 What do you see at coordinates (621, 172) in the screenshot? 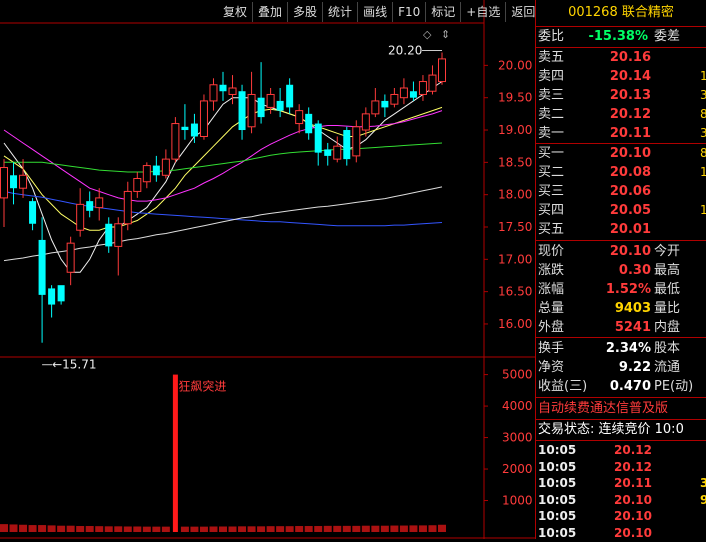
I see `bid-row: 买二 20.08 1` at bounding box center [621, 172].